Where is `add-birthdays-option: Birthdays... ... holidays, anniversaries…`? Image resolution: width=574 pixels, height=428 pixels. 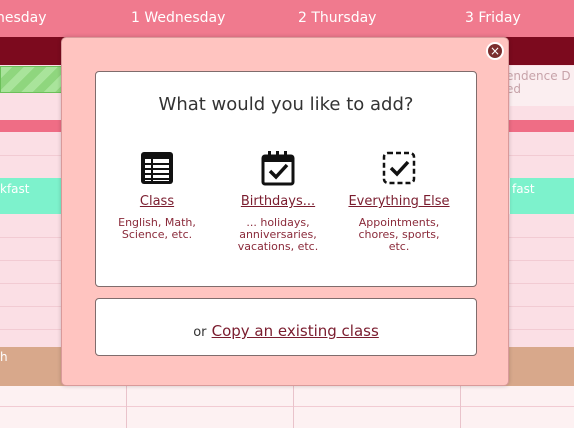
add-birthdays-option: Birthdays... ... holidays, anniversaries… is located at coordinates (278, 201).